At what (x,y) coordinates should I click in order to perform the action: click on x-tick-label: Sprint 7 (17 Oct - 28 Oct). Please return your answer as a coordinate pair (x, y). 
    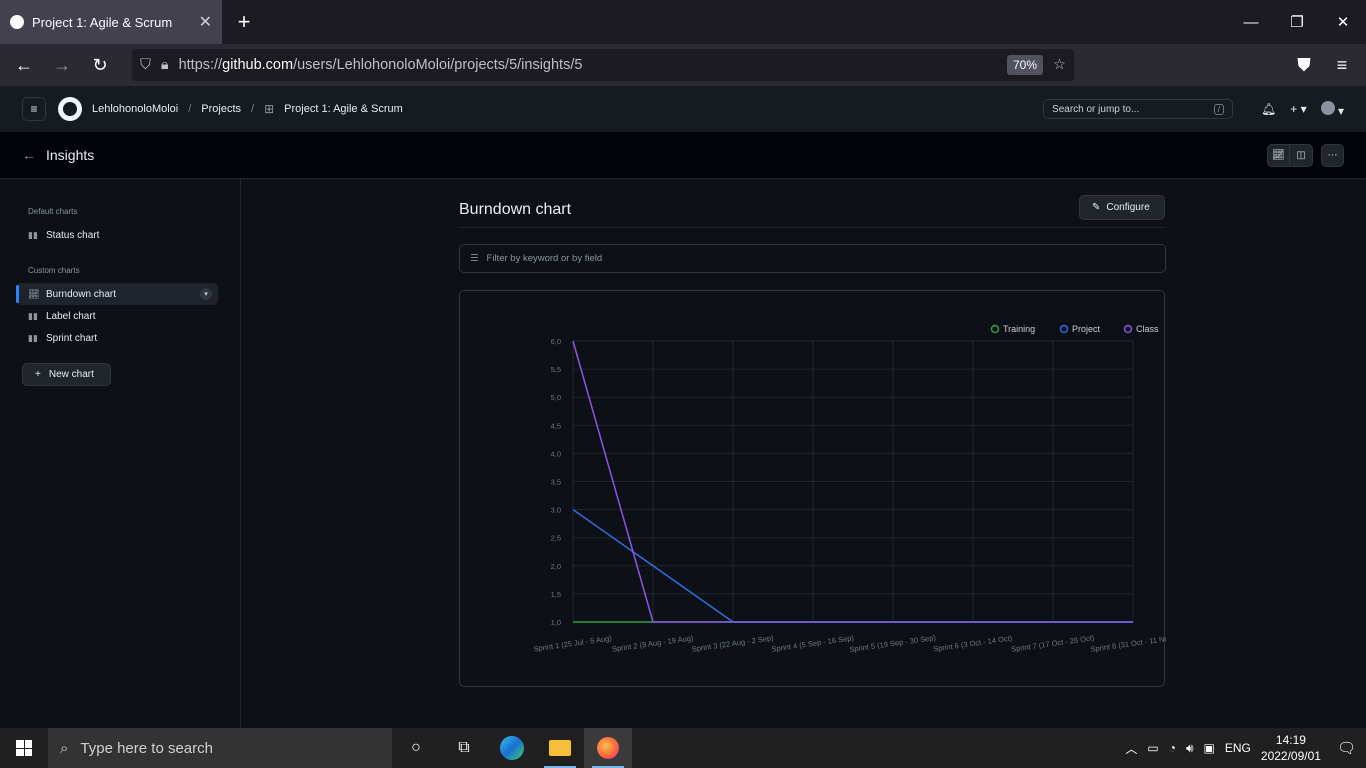
    Looking at the image, I should click on (1053, 643).